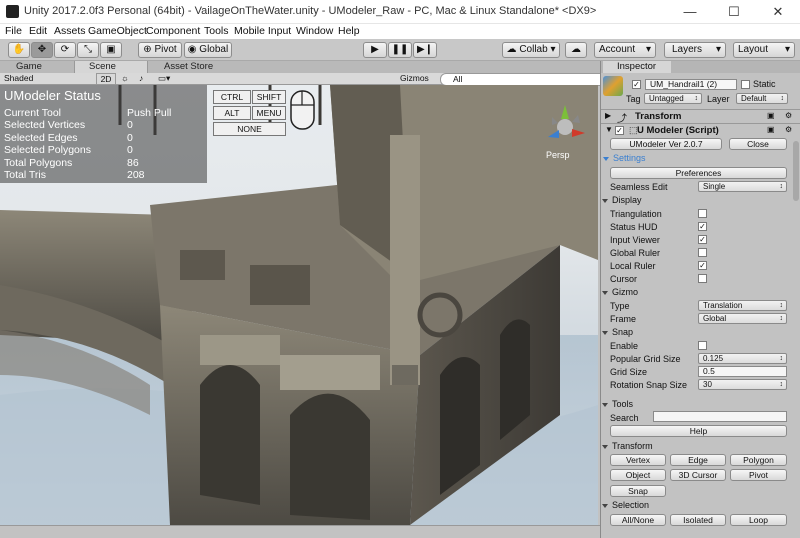  I want to click on menu-file: File, so click(13, 31).